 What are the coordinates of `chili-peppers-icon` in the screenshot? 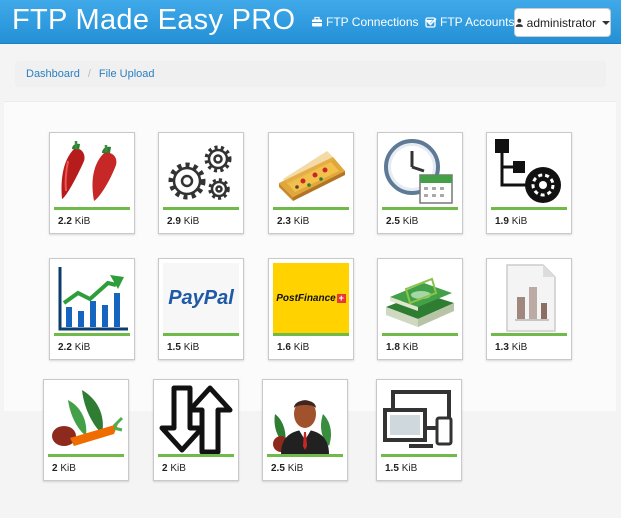 It's located at (92, 172).